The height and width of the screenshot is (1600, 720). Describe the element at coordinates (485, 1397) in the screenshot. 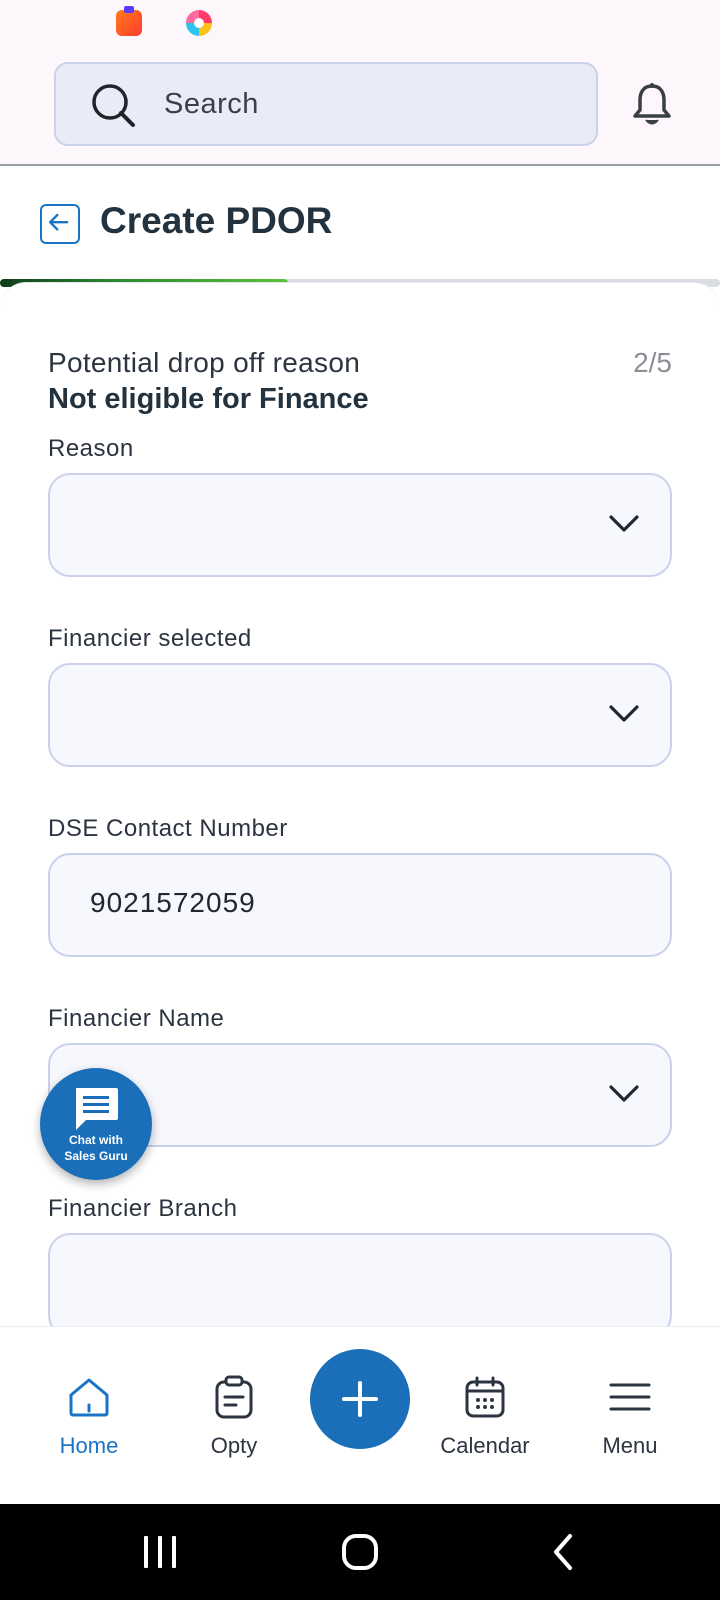

I see `calendar-icon` at that location.